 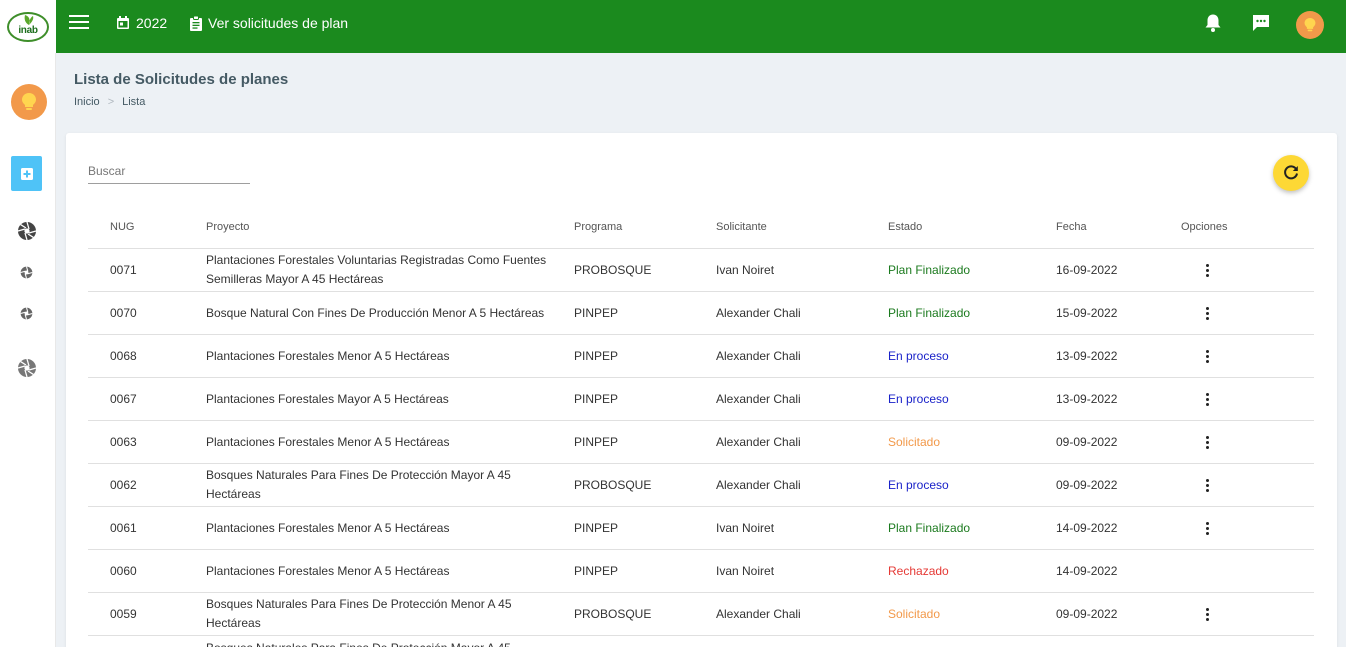 What do you see at coordinates (79, 23) in the screenshot?
I see `menu-icon` at bounding box center [79, 23].